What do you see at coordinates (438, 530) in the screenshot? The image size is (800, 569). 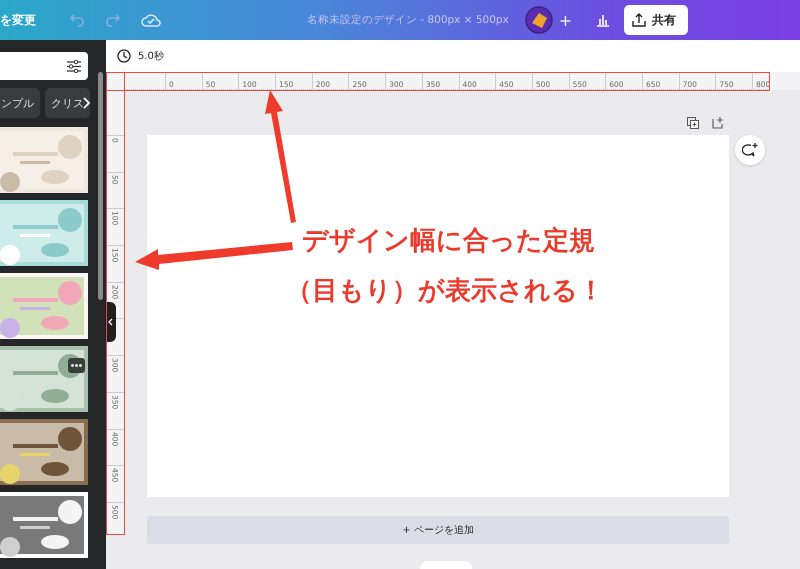 I see `add-page-button: + ページを追加` at bounding box center [438, 530].